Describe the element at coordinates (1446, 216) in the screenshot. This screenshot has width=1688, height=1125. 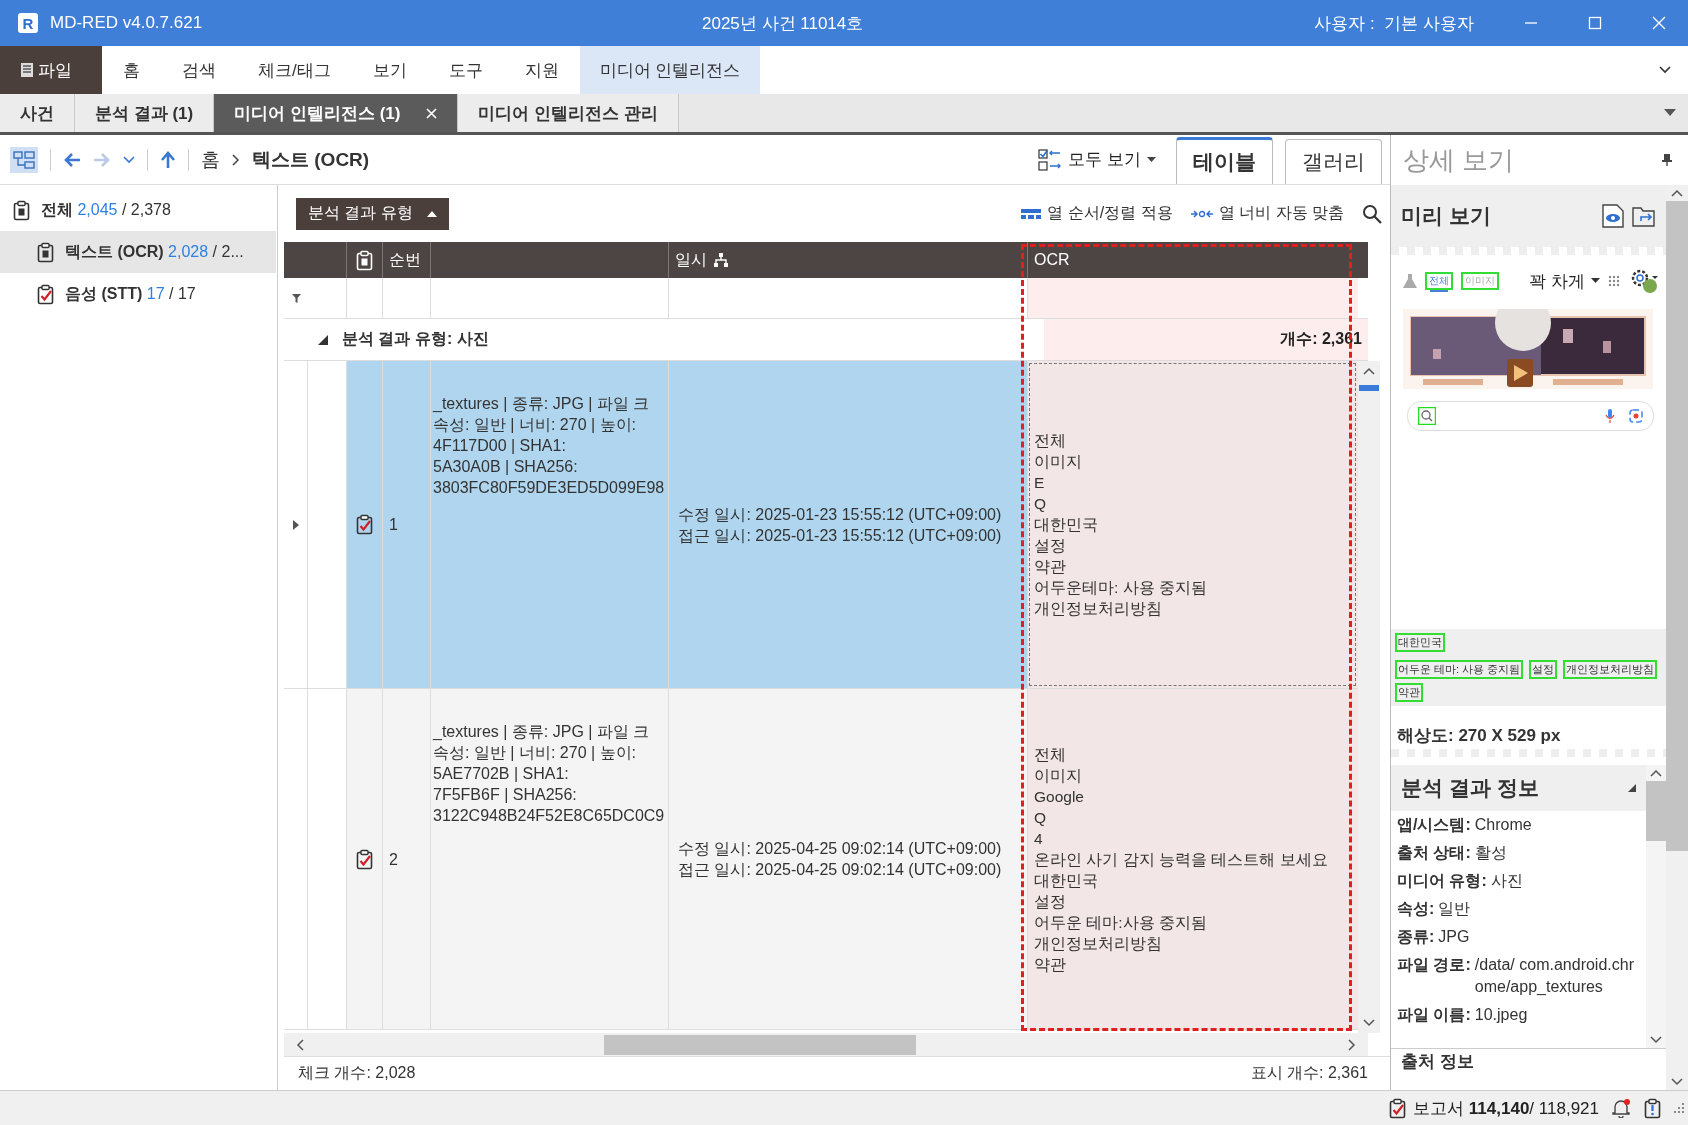
I see `section-title: 미리 보기` at that location.